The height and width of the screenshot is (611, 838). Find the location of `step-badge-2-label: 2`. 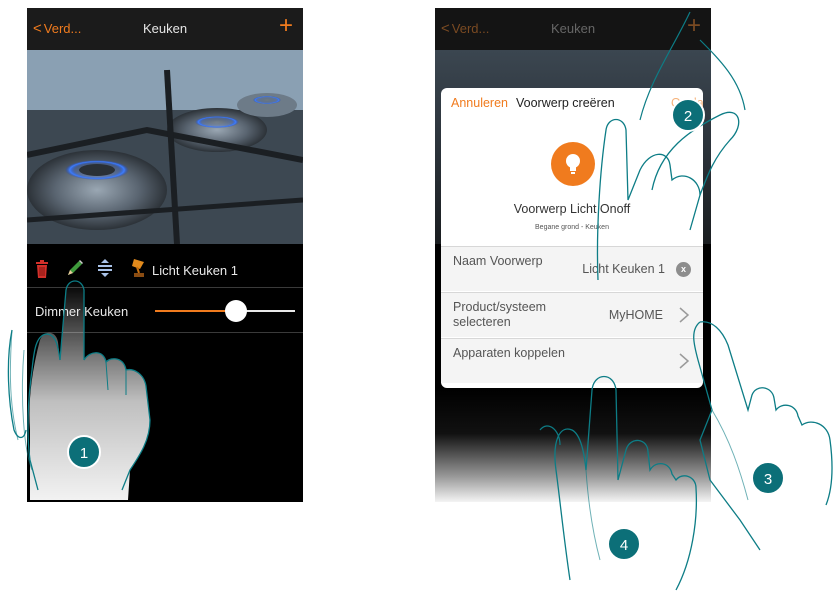

step-badge-2-label: 2 is located at coordinates (688, 116).